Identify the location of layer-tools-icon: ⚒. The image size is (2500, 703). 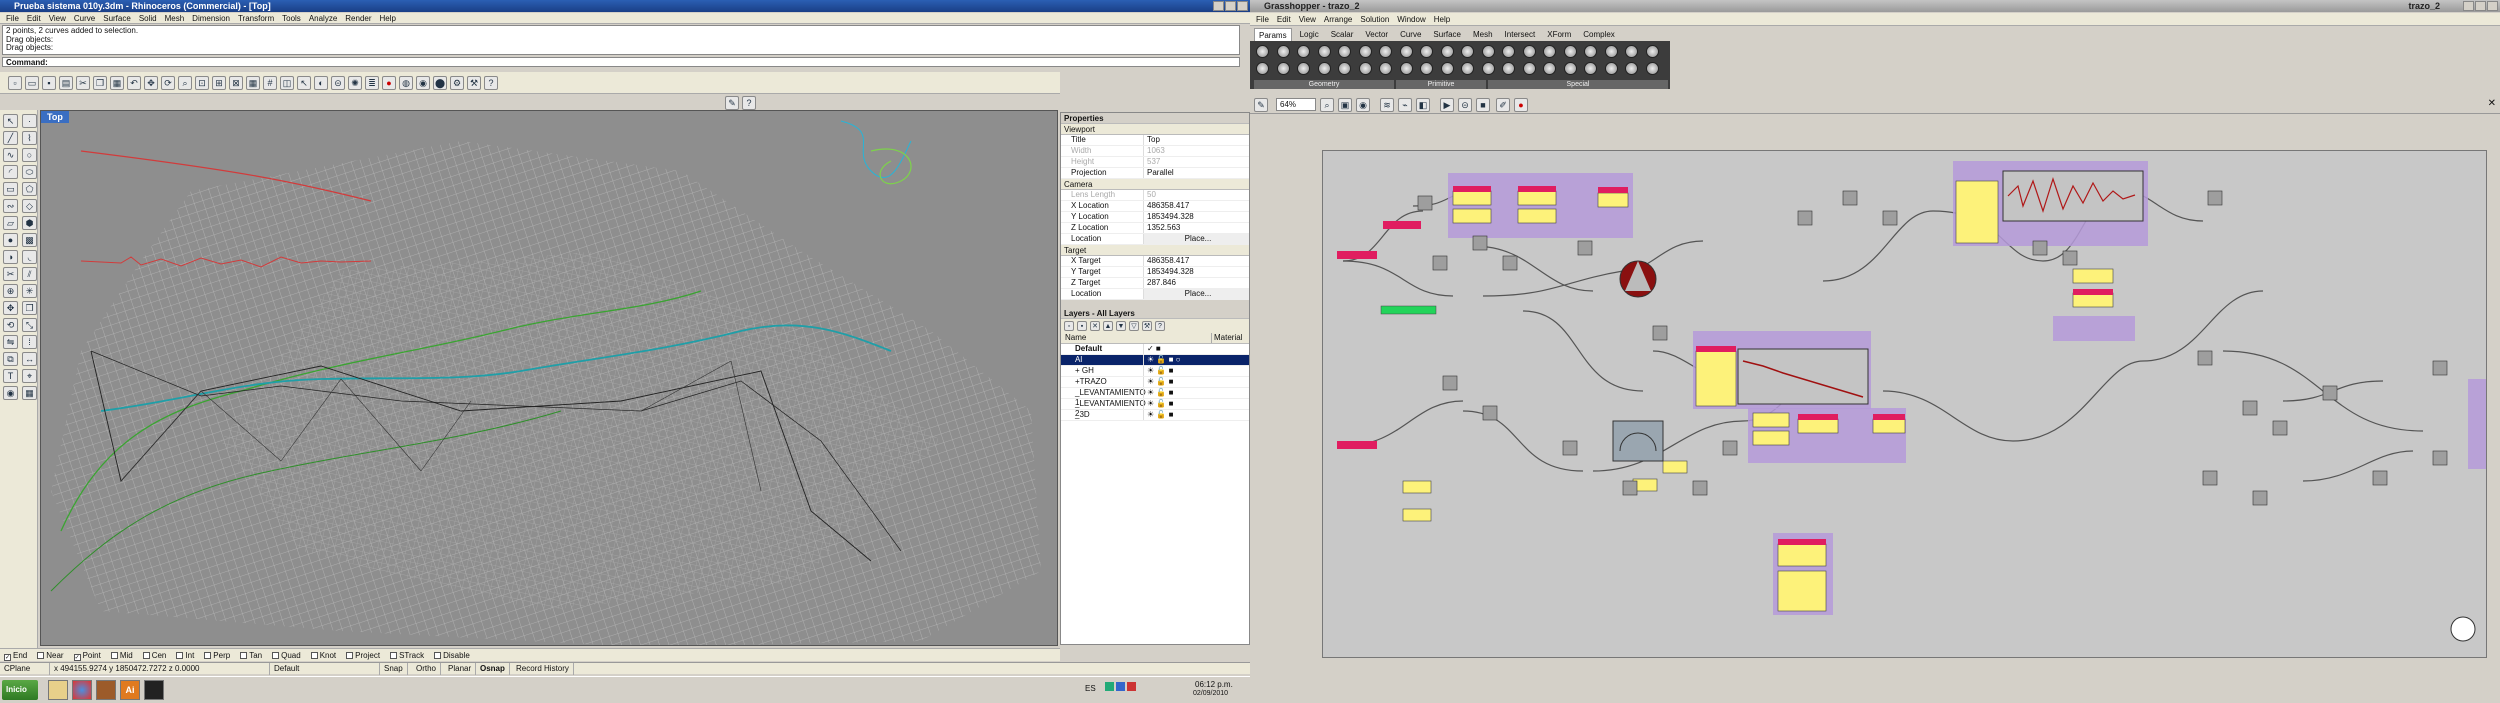
(1147, 326).